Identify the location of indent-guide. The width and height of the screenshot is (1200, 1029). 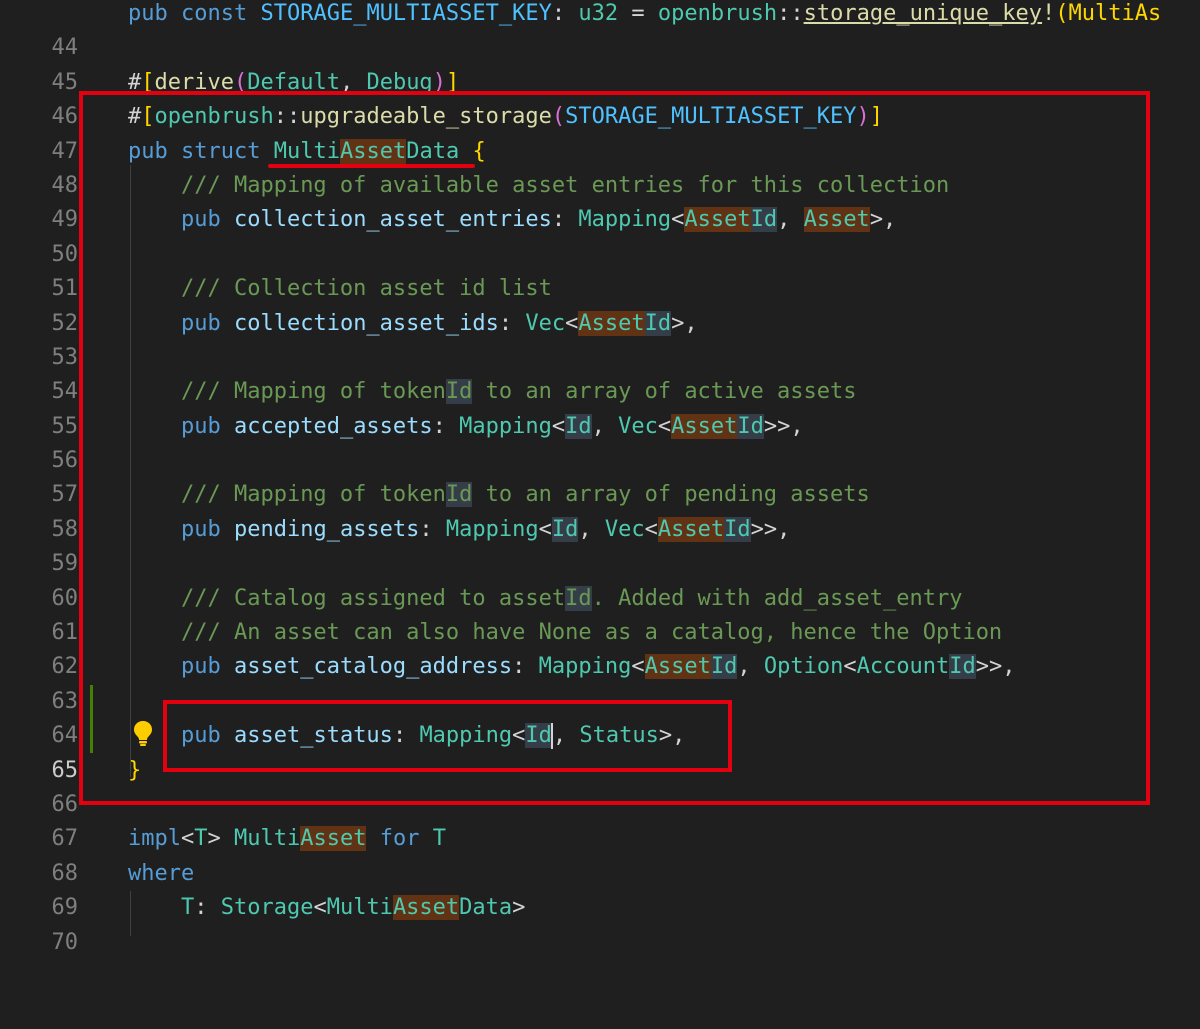
(130, 913).